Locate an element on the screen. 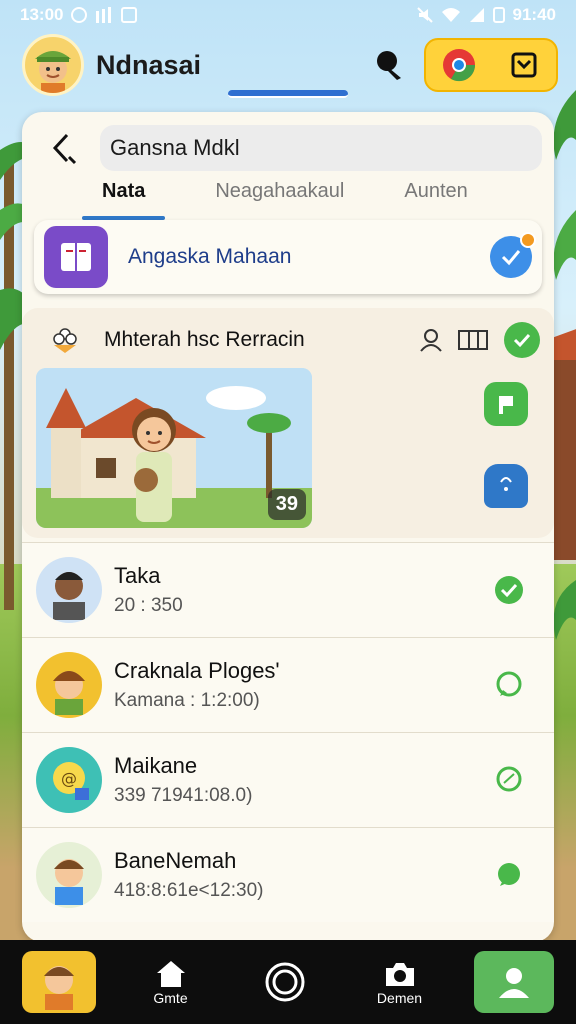  contact-name: Maikane is located at coordinates (156, 765).